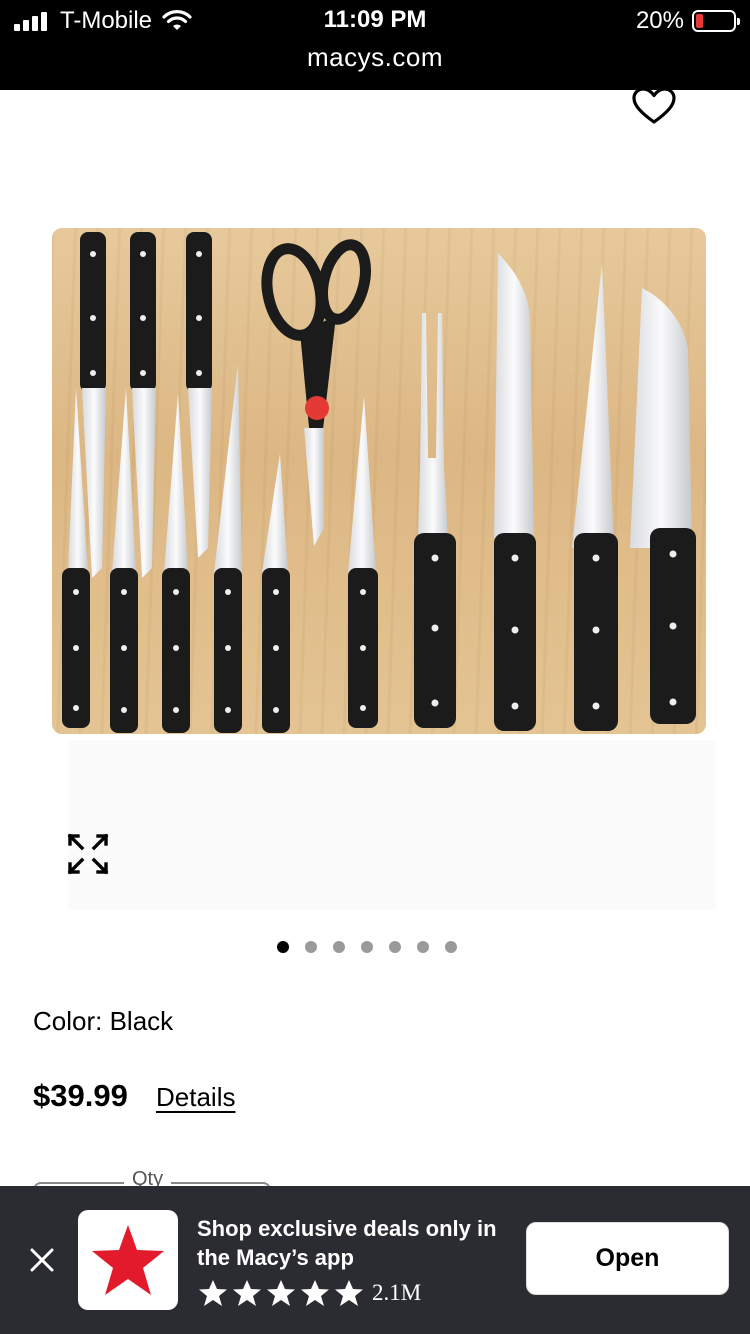  I want to click on heart-icon, so click(654, 106).